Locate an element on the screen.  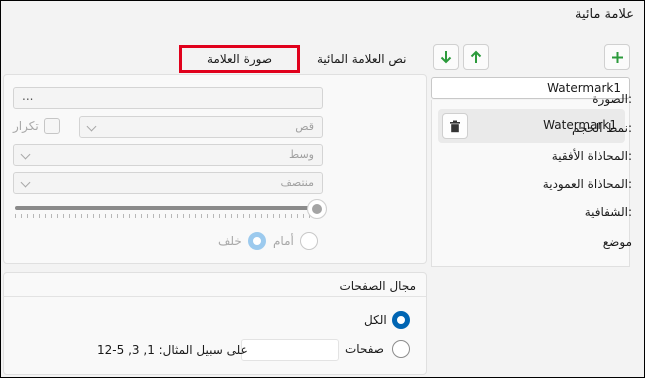
size-mode-label: نمط الحجم: is located at coordinates (602, 128).